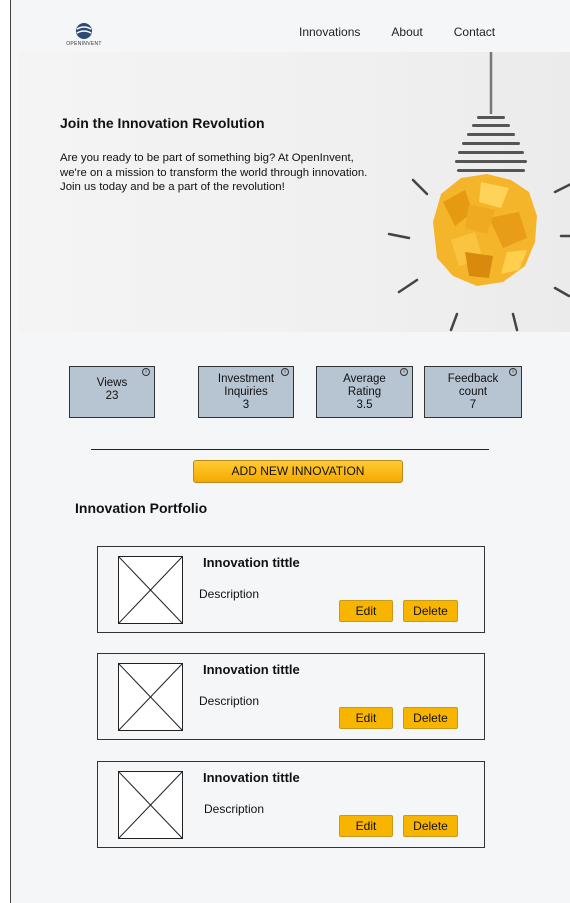 The image size is (570, 903). I want to click on nav-item-about: About, so click(406, 32).